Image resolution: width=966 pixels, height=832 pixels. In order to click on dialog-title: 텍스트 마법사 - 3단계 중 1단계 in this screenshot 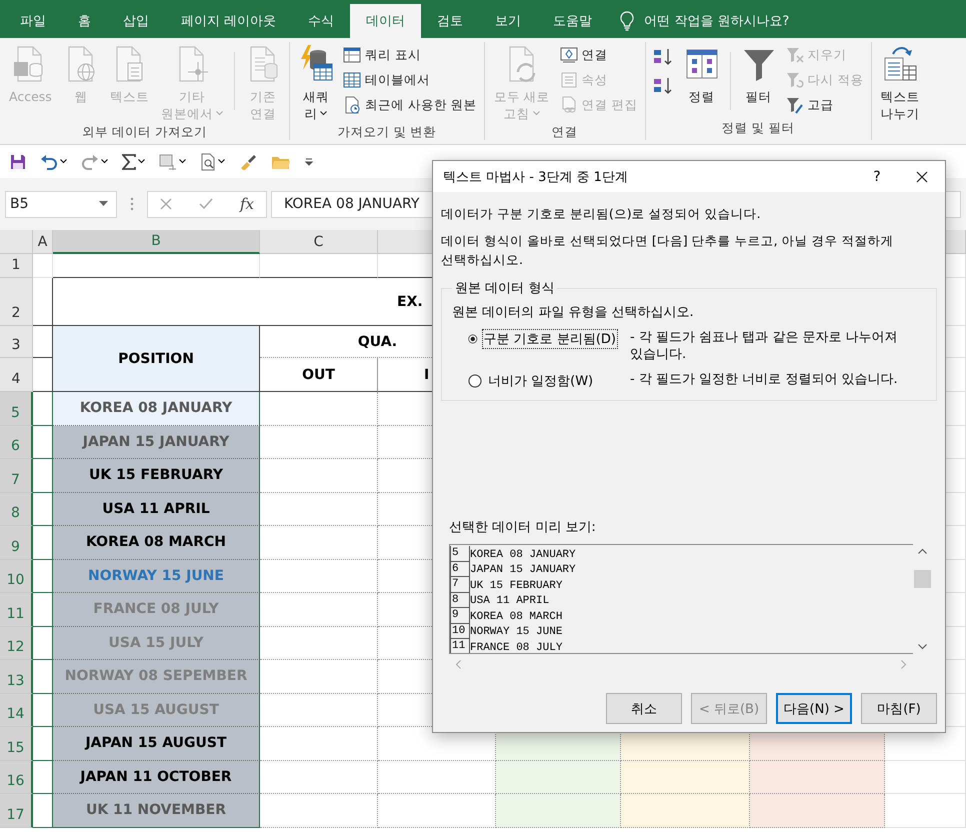, I will do `click(536, 177)`.